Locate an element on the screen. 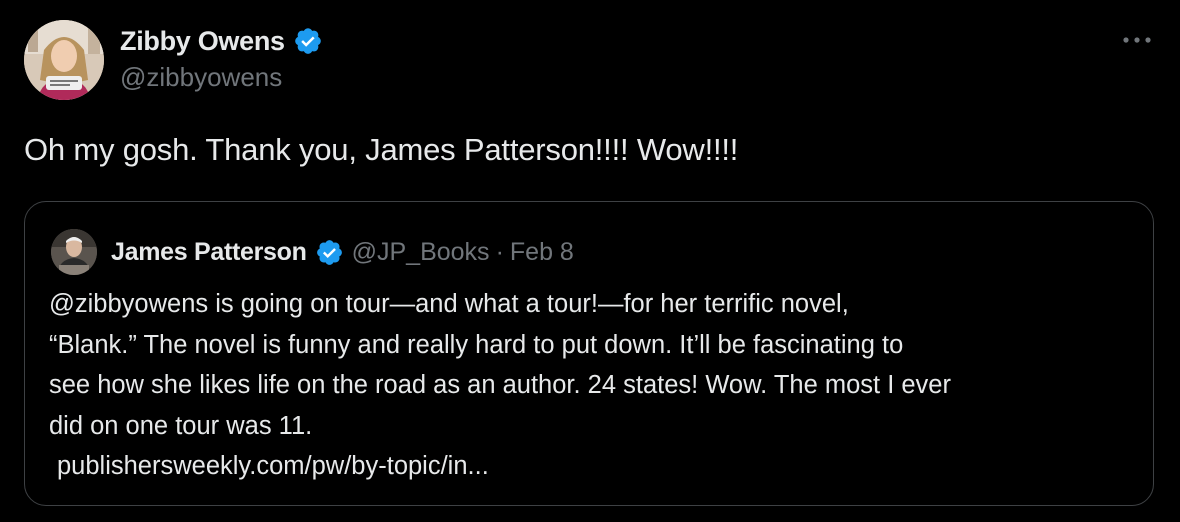 This screenshot has width=1180, height=522. quoted-tweet-date: Feb 8 is located at coordinates (542, 252).